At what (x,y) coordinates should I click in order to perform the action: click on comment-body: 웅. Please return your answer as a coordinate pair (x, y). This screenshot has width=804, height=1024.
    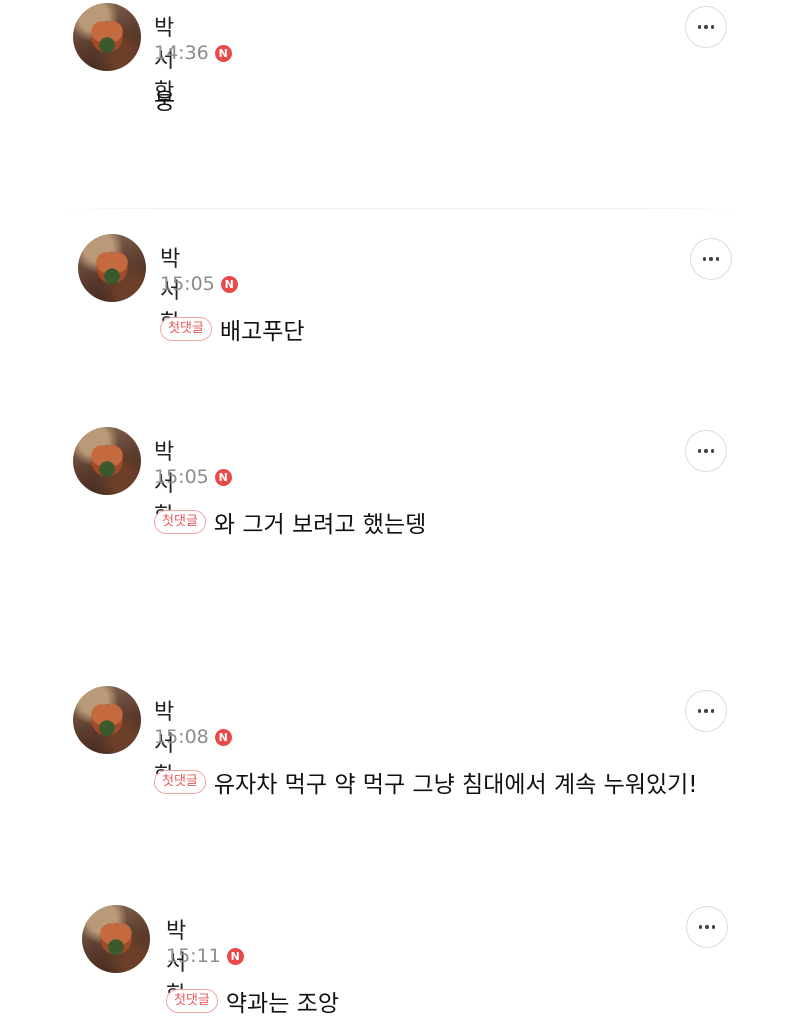
    Looking at the image, I should click on (164, 99).